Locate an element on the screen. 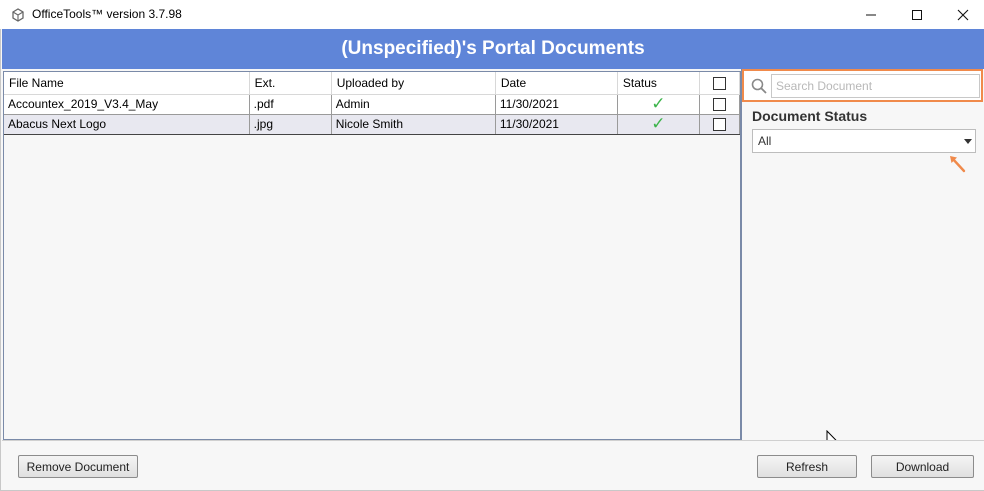 The height and width of the screenshot is (491, 984). file-name-cell: Accountex_2019_V3.4_May is located at coordinates (127, 104).